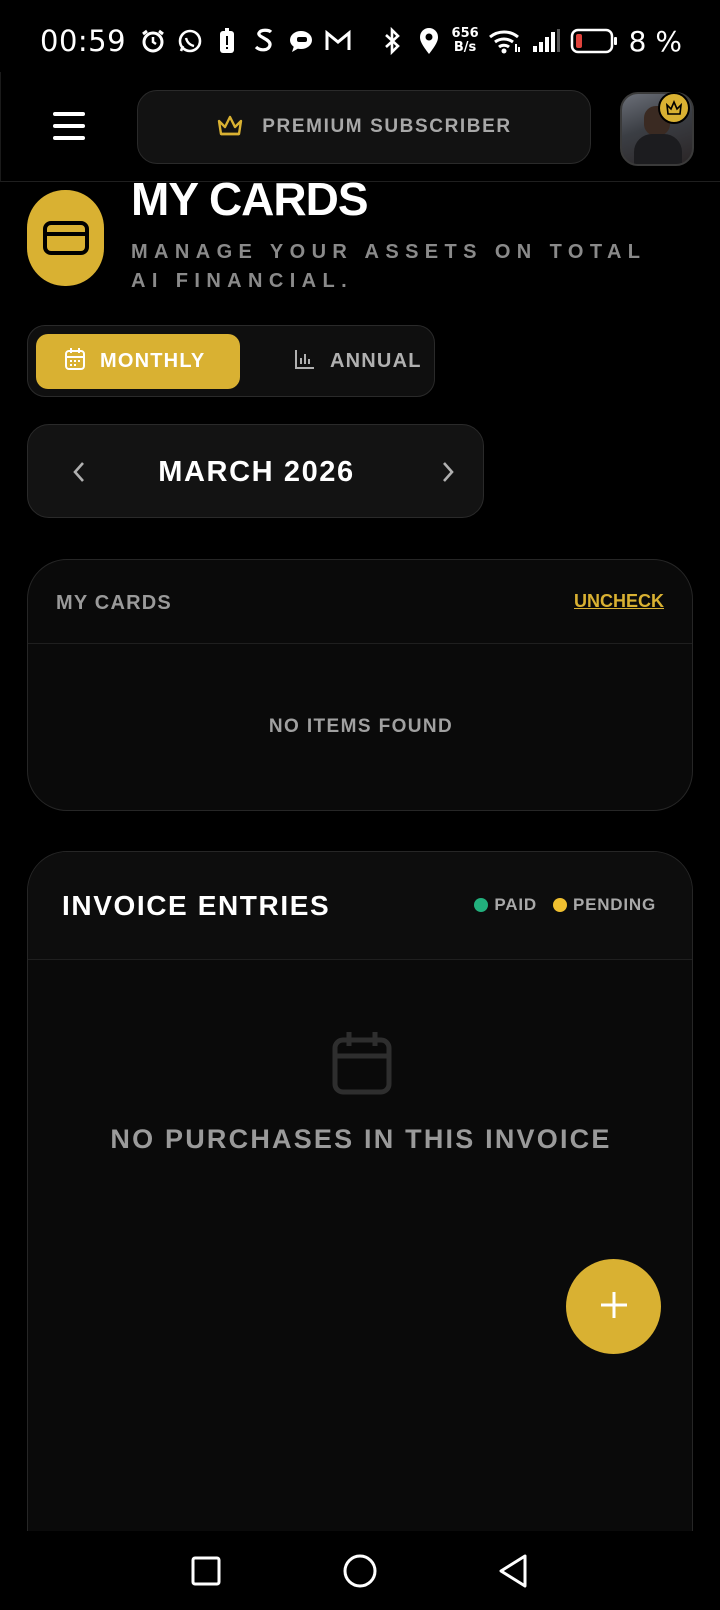  What do you see at coordinates (376, 361) in the screenshot?
I see `tab-annual-label: ANNUAL` at bounding box center [376, 361].